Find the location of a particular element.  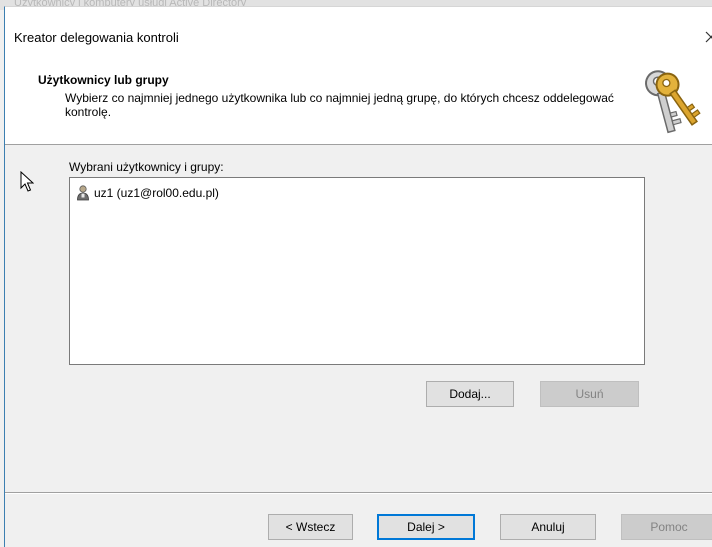

close-icon is located at coordinates (708, 37).